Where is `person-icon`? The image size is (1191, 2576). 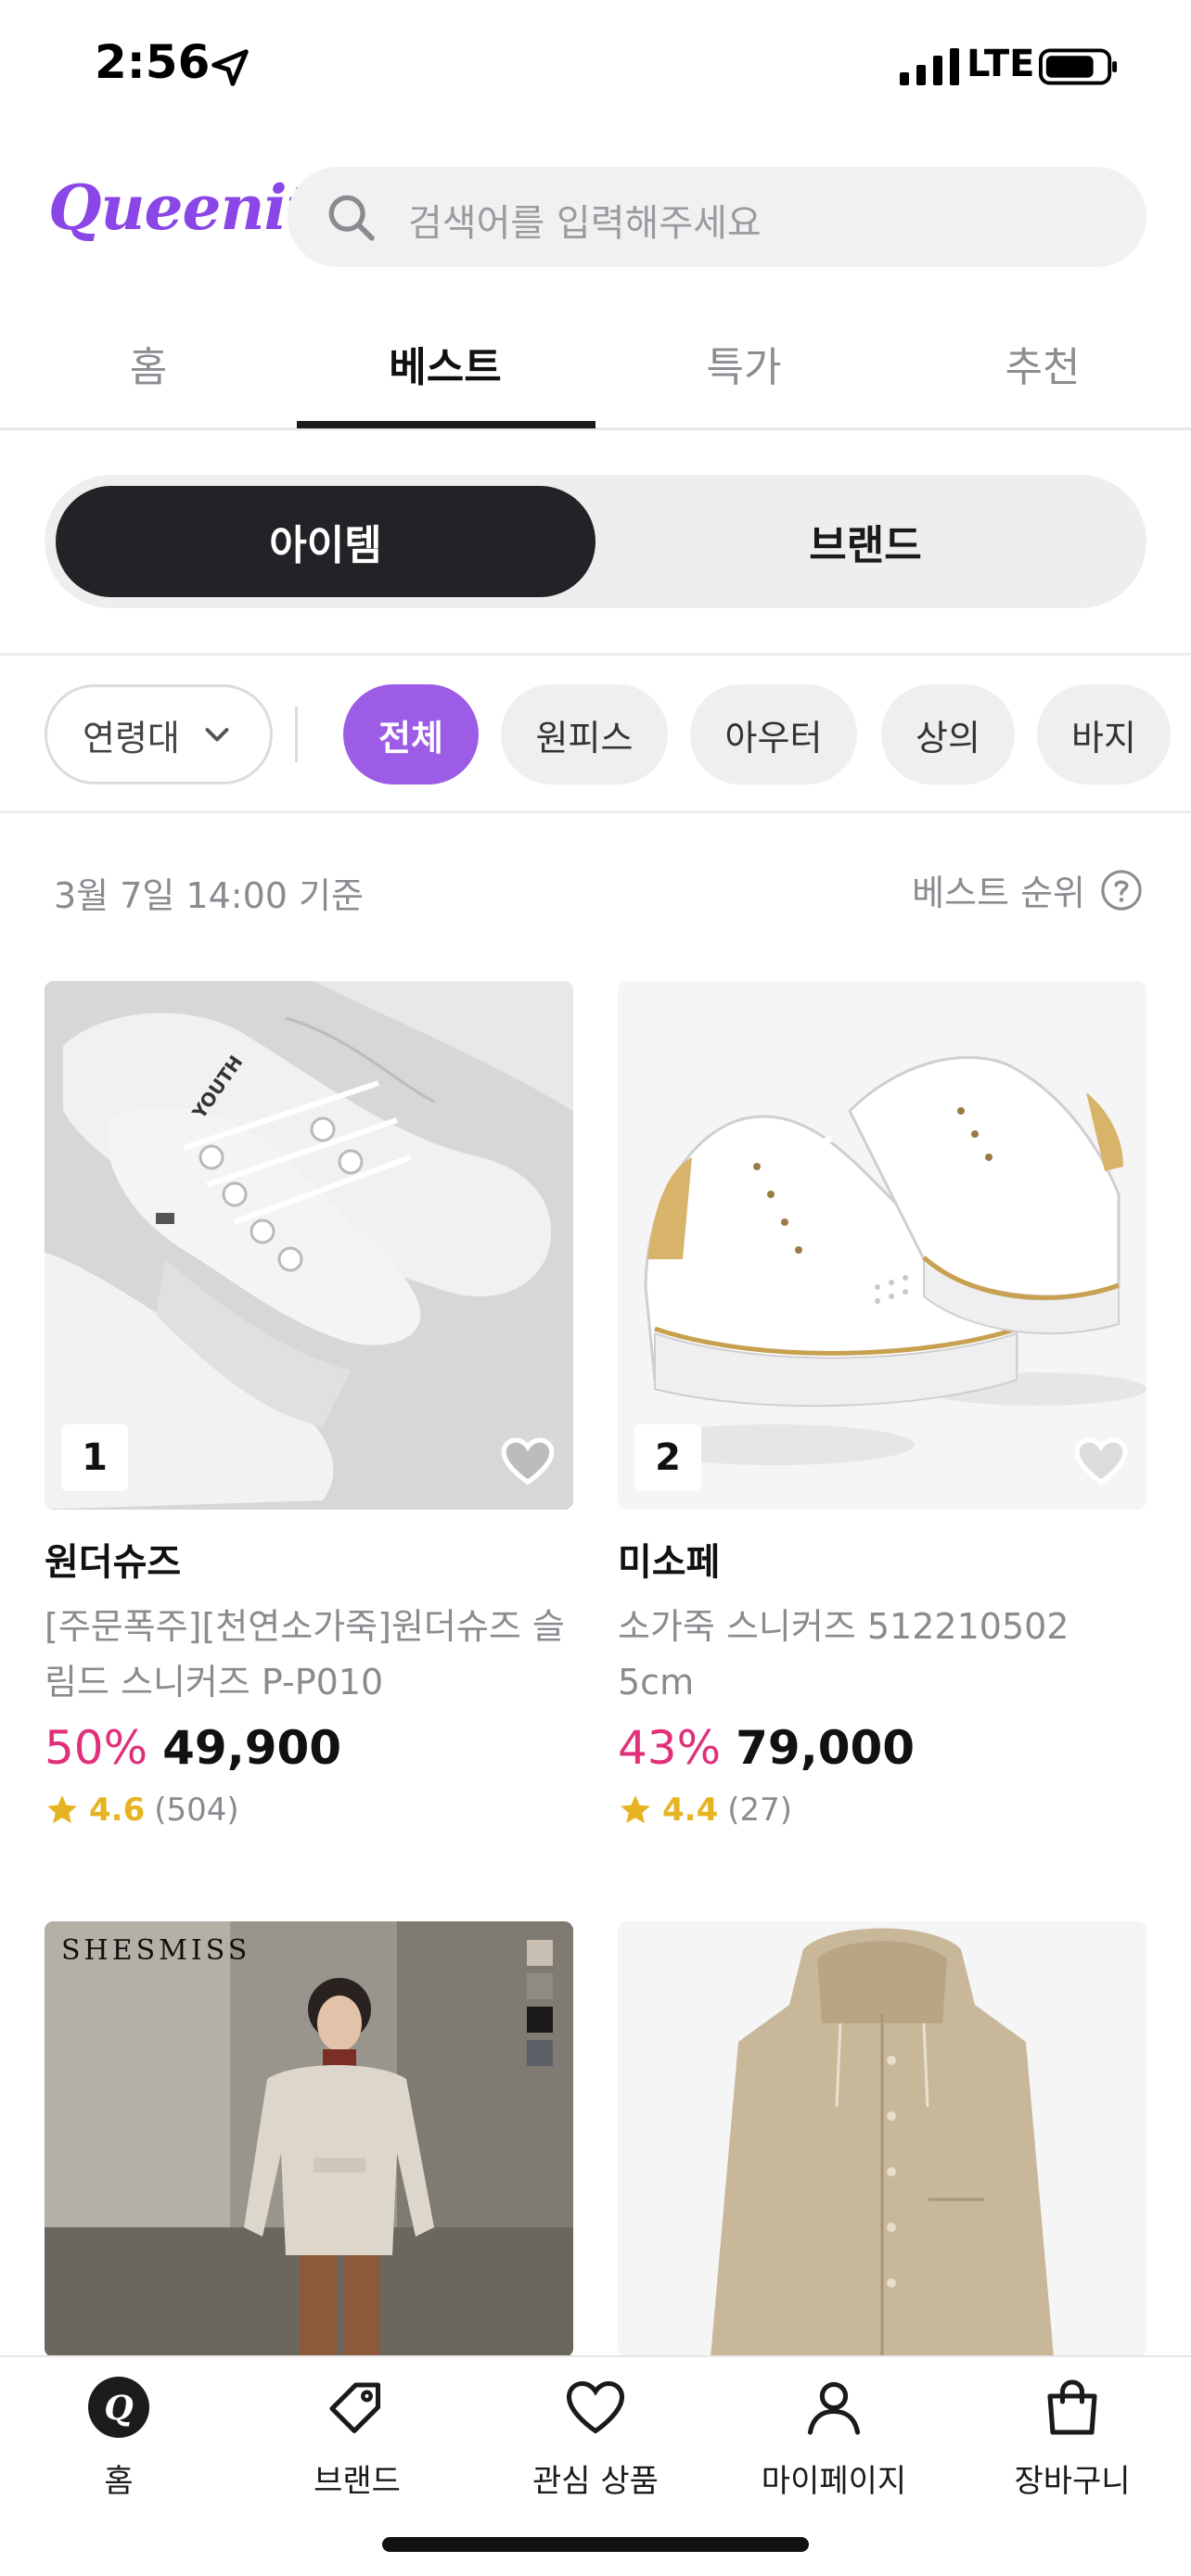
person-icon is located at coordinates (834, 2408).